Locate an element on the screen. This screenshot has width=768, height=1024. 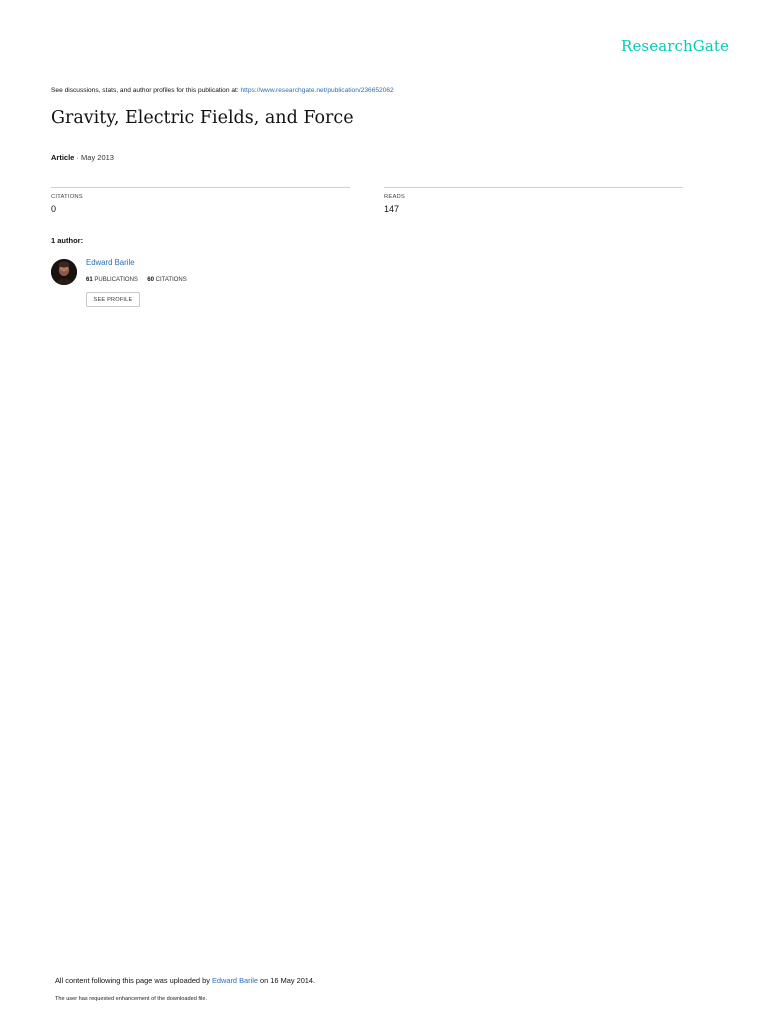
researchgate-logo: ResearchGate is located at coordinates (675, 46).